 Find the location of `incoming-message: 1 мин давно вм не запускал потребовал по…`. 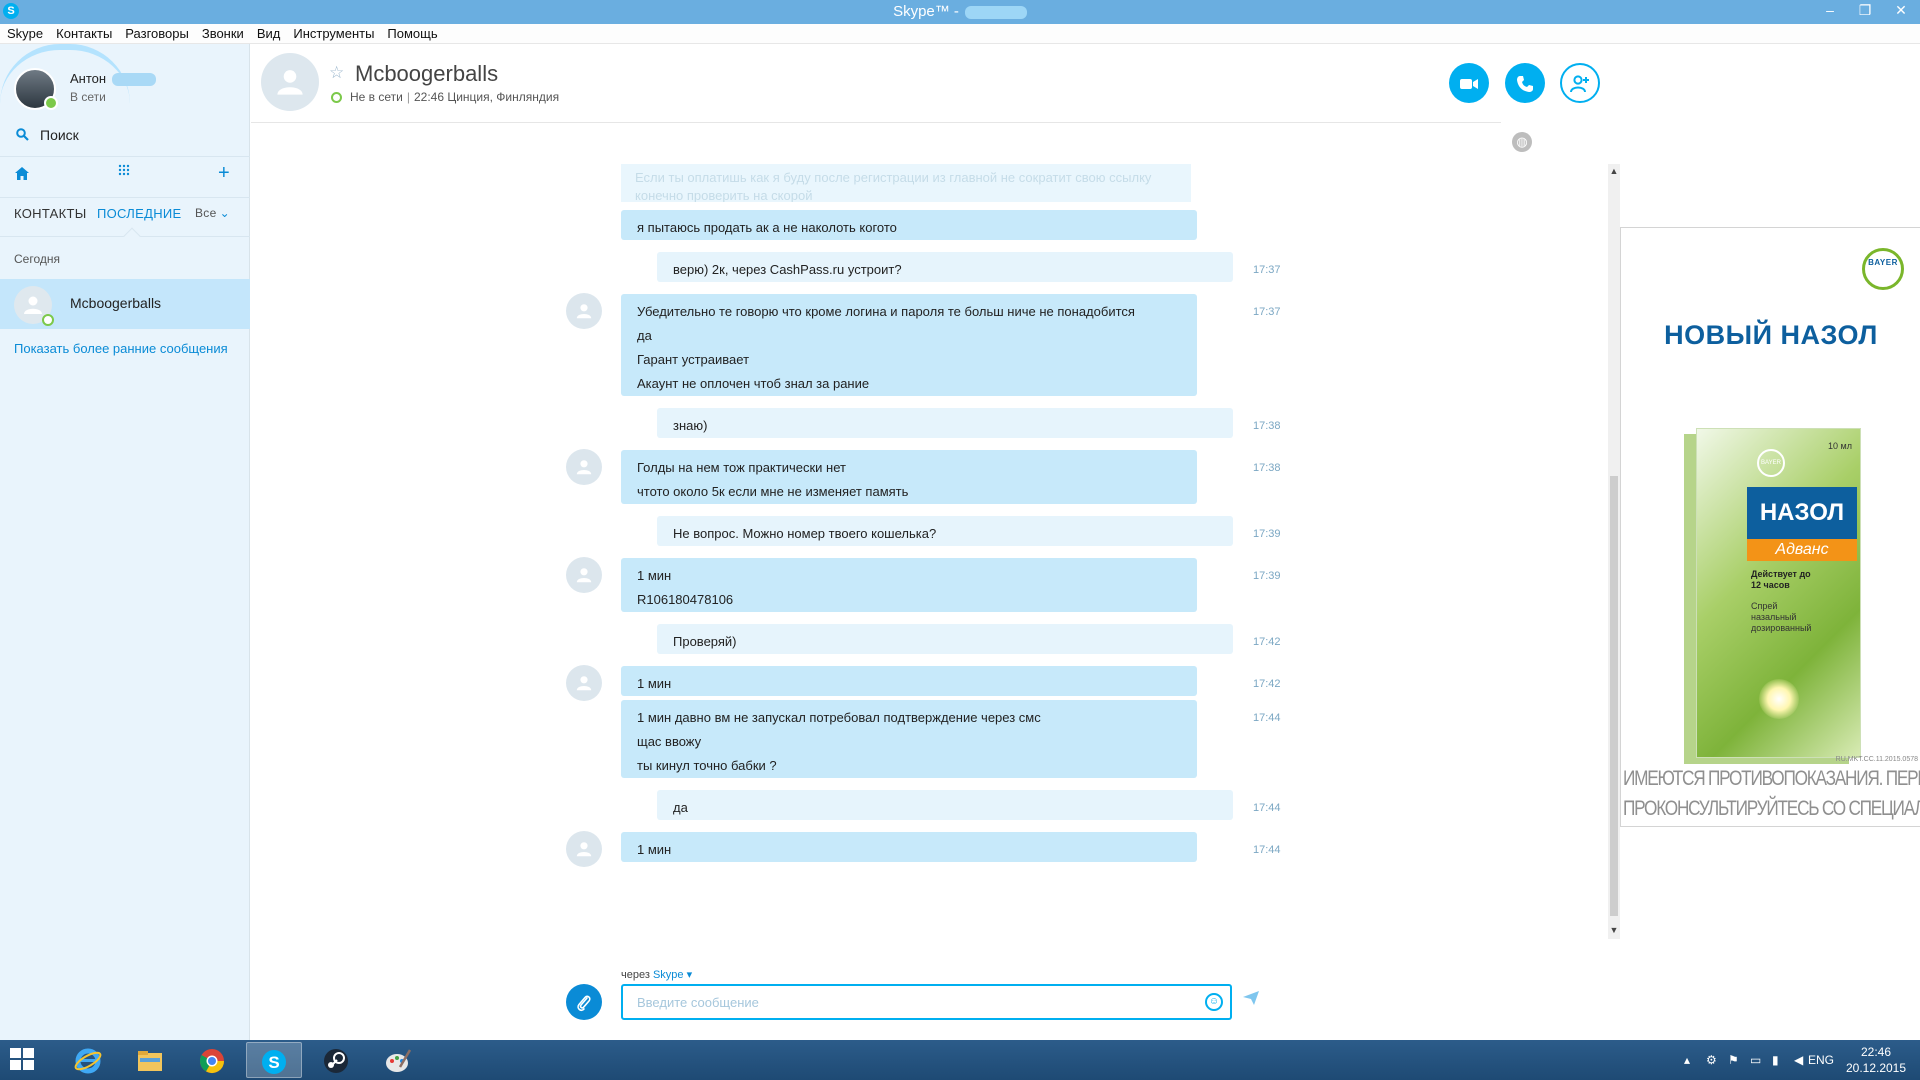

incoming-message: 1 мин давно вм не запускал потребовал по… is located at coordinates (909, 739).